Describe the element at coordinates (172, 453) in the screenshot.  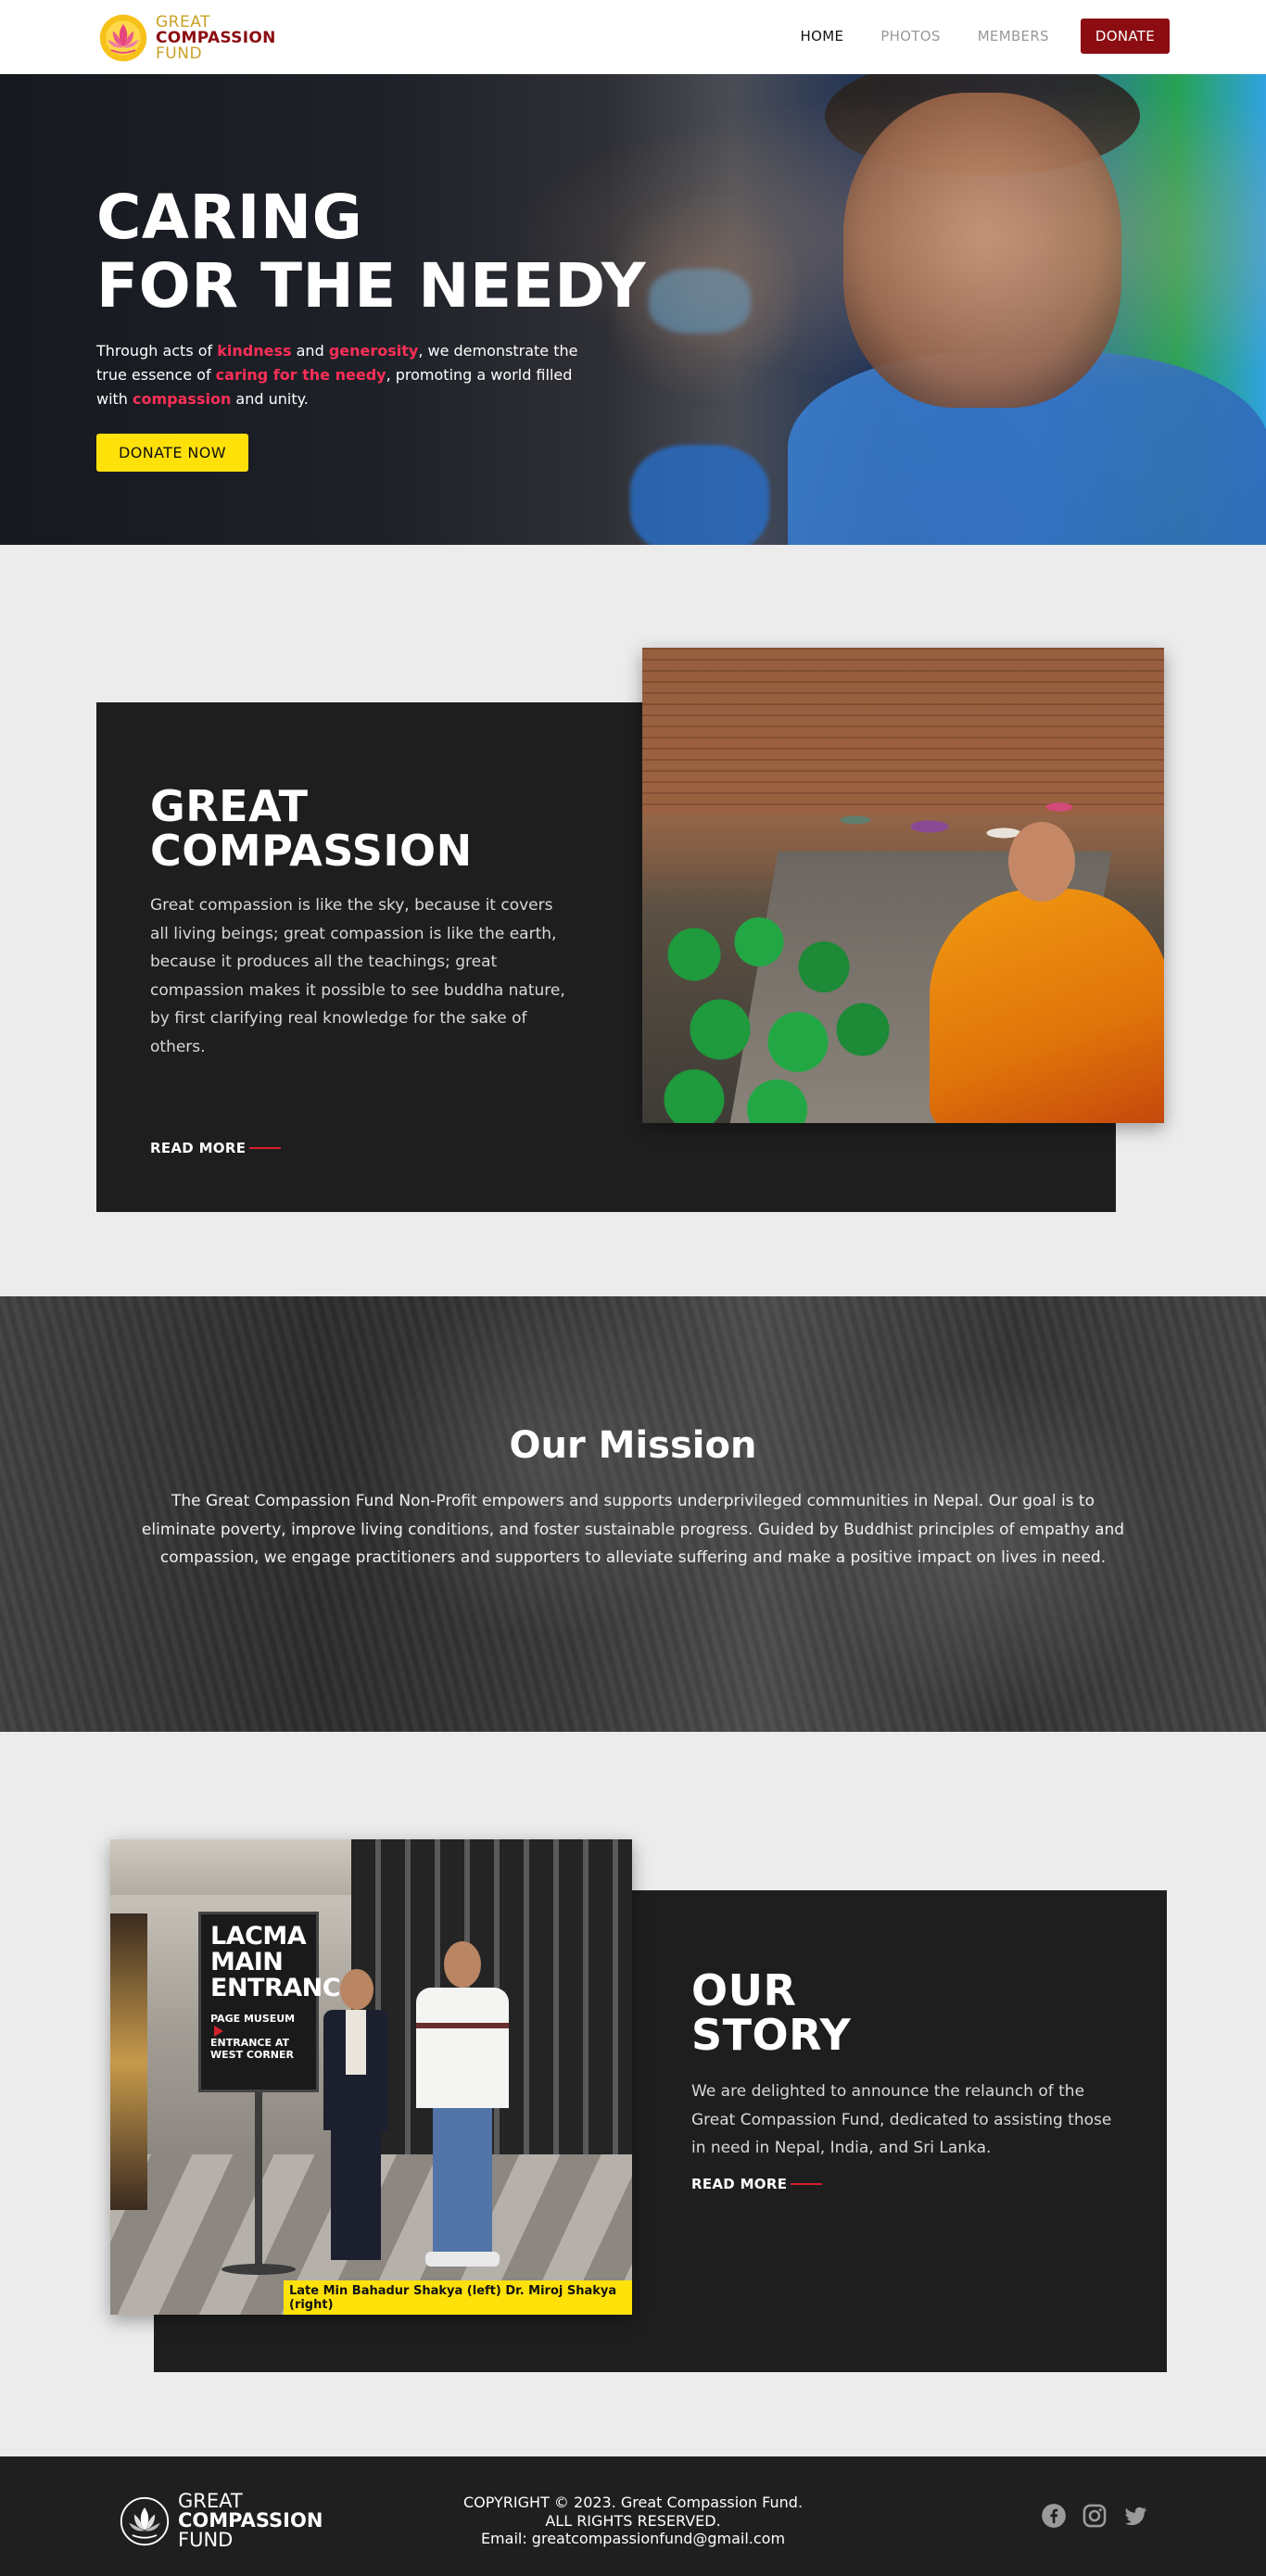
I see `donate-now-button: DONATE NOW` at that location.